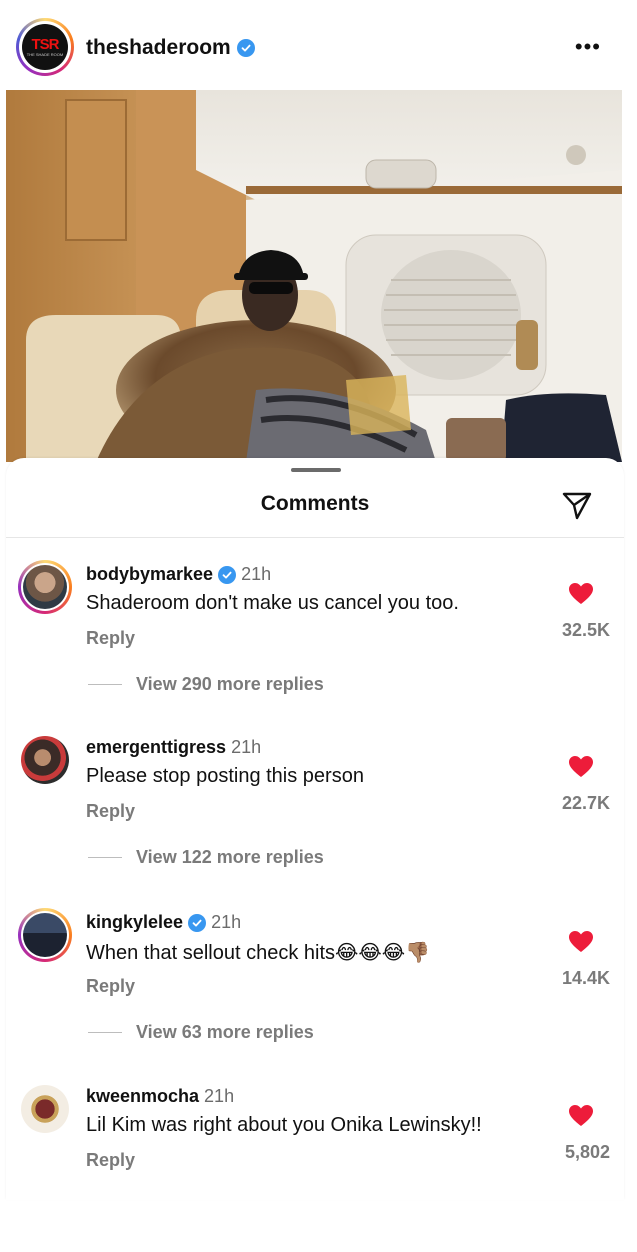 This screenshot has height=1252, width=637. Describe the element at coordinates (156, 747) in the screenshot. I see `comment-username: emergenttigress` at that location.